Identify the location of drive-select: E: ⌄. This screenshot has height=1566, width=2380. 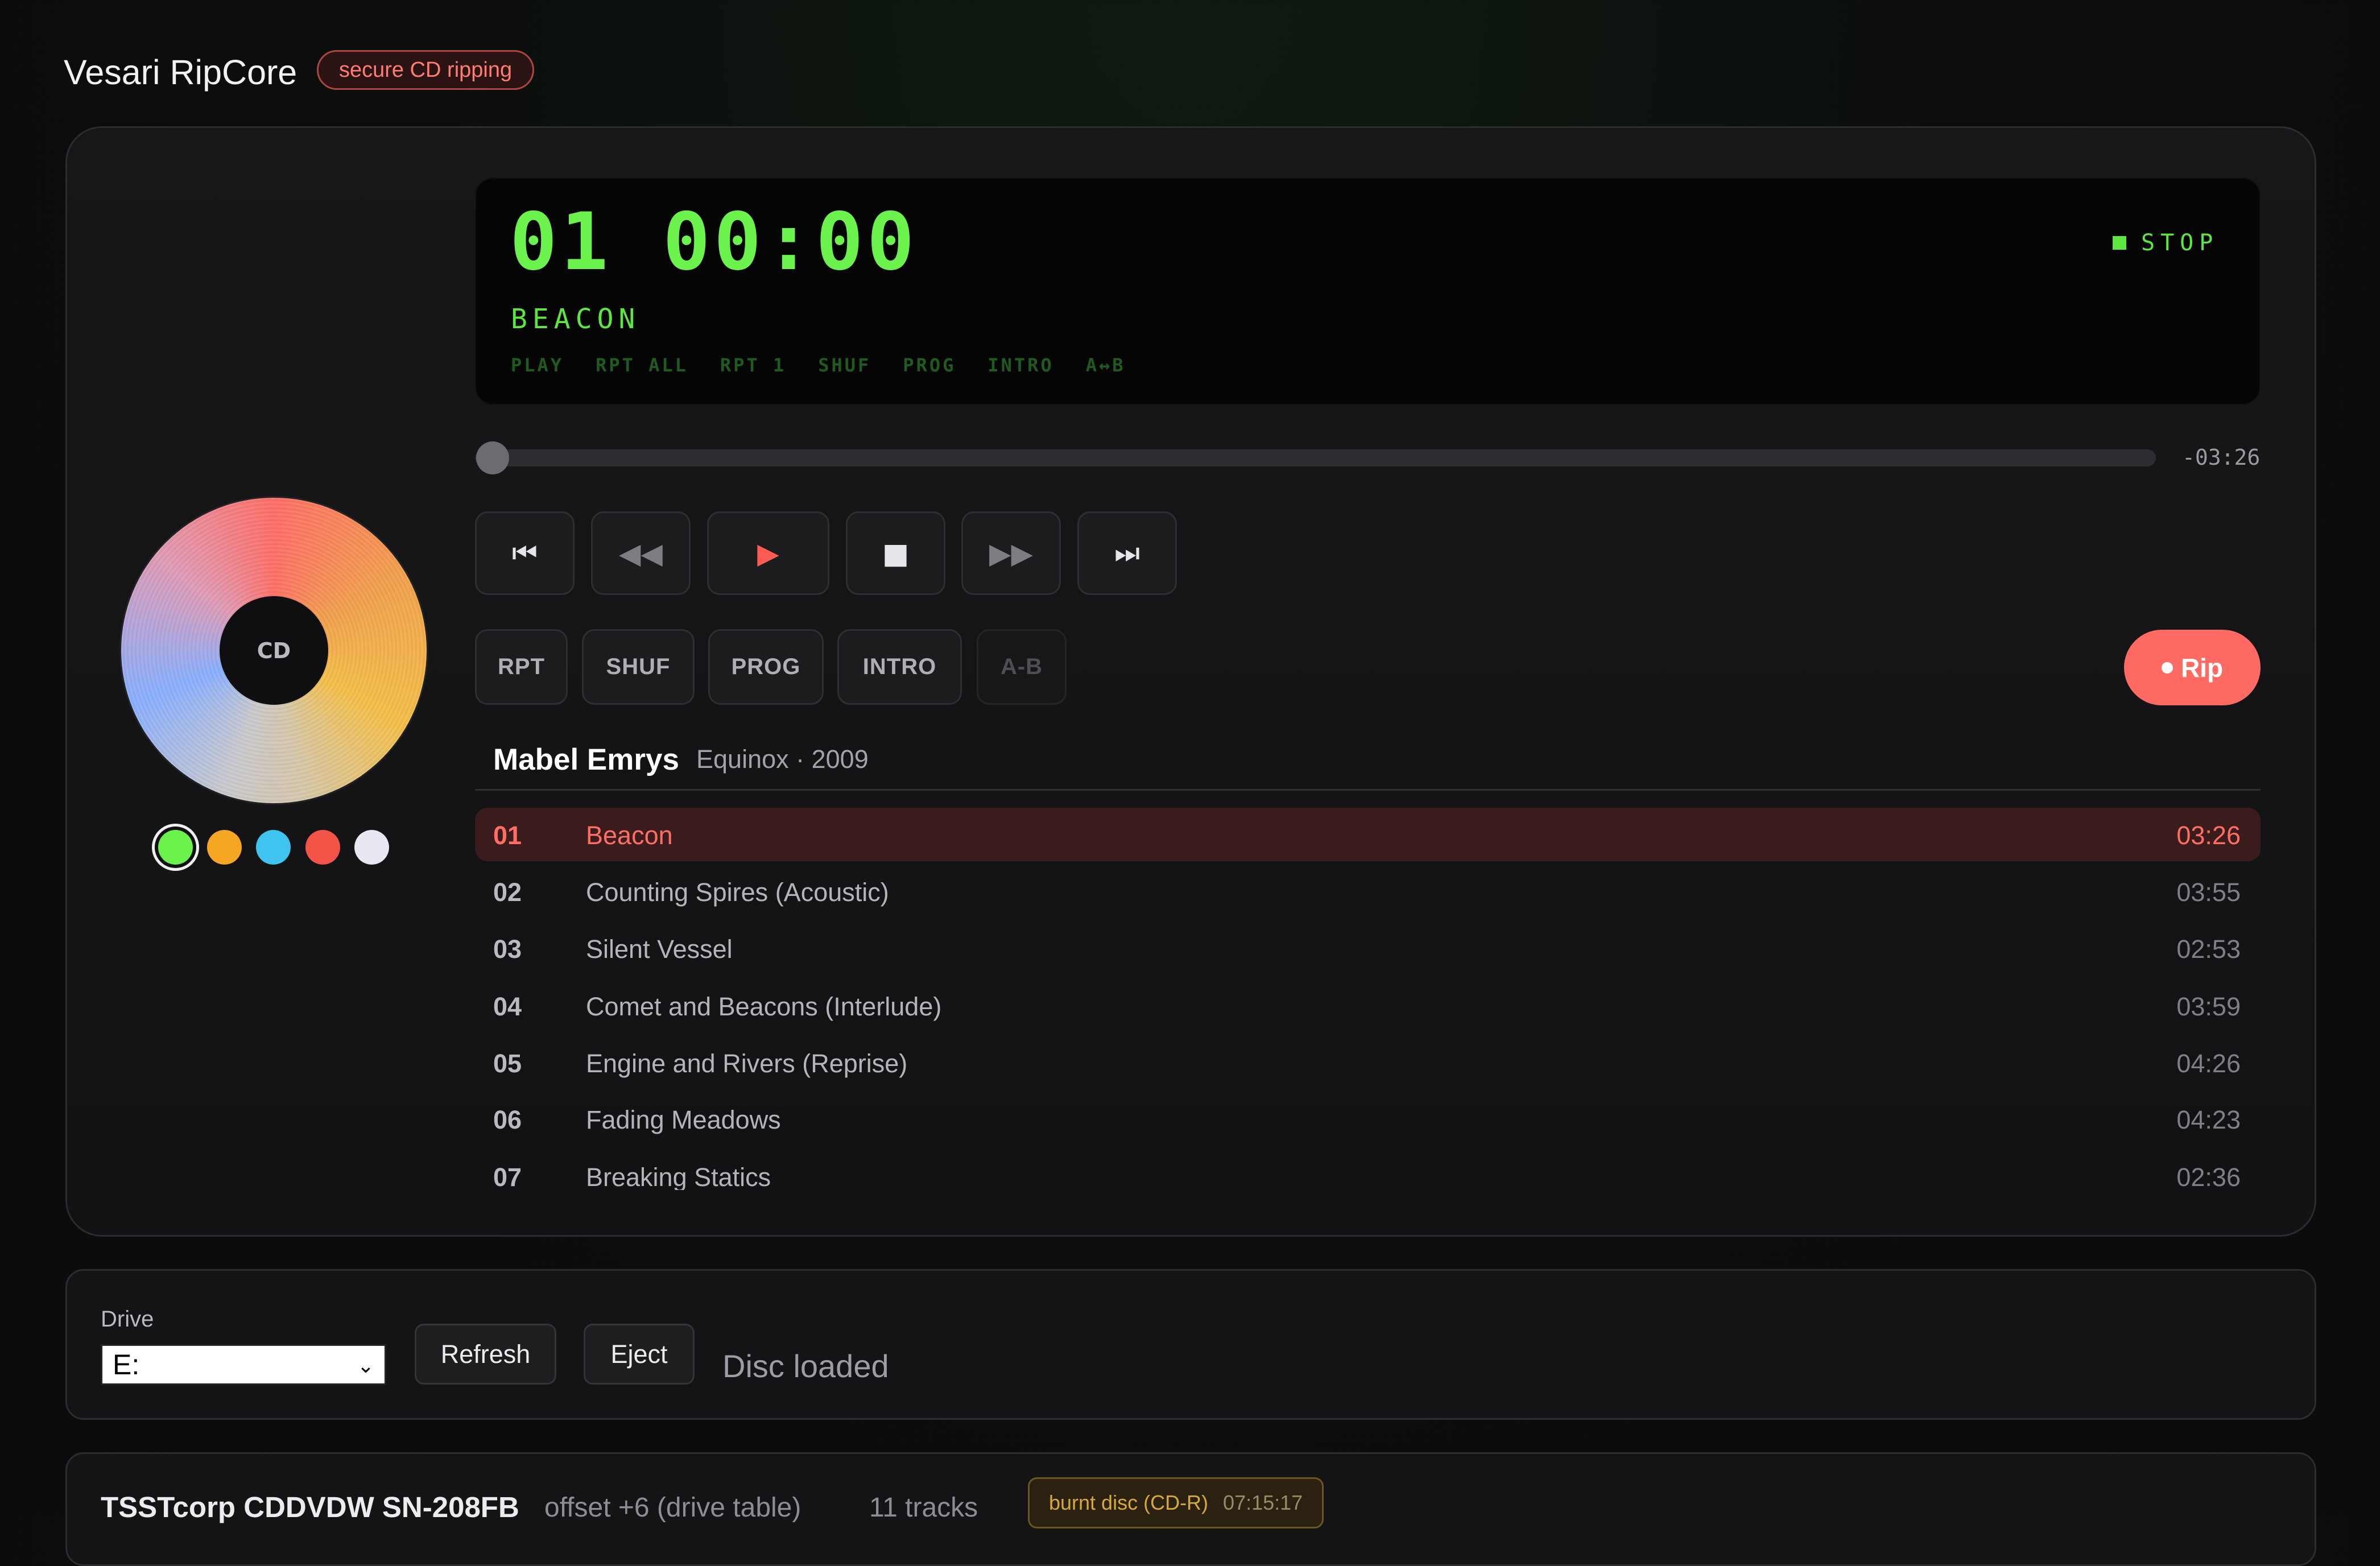
(244, 1364).